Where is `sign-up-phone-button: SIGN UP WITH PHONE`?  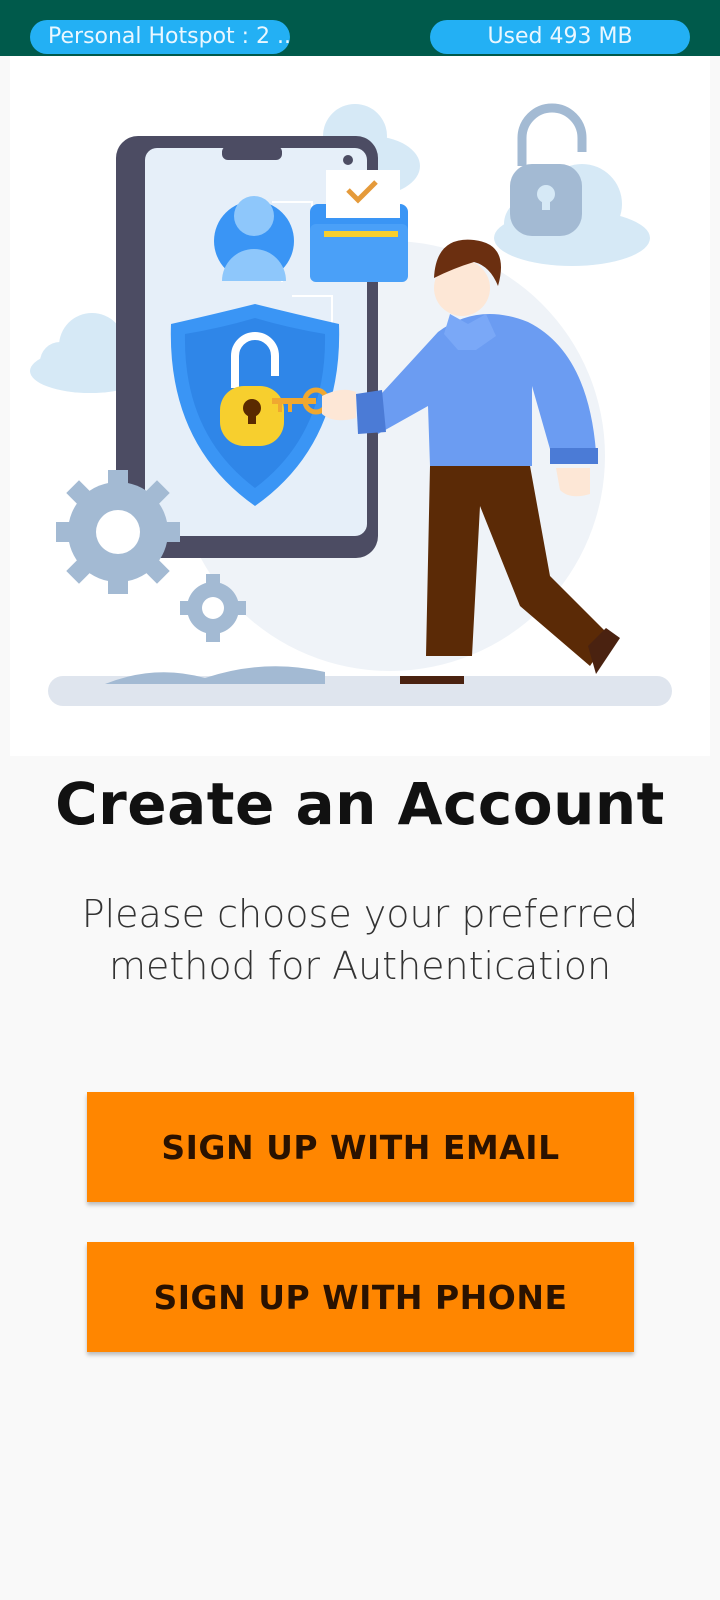 sign-up-phone-button: SIGN UP WITH PHONE is located at coordinates (360, 1297).